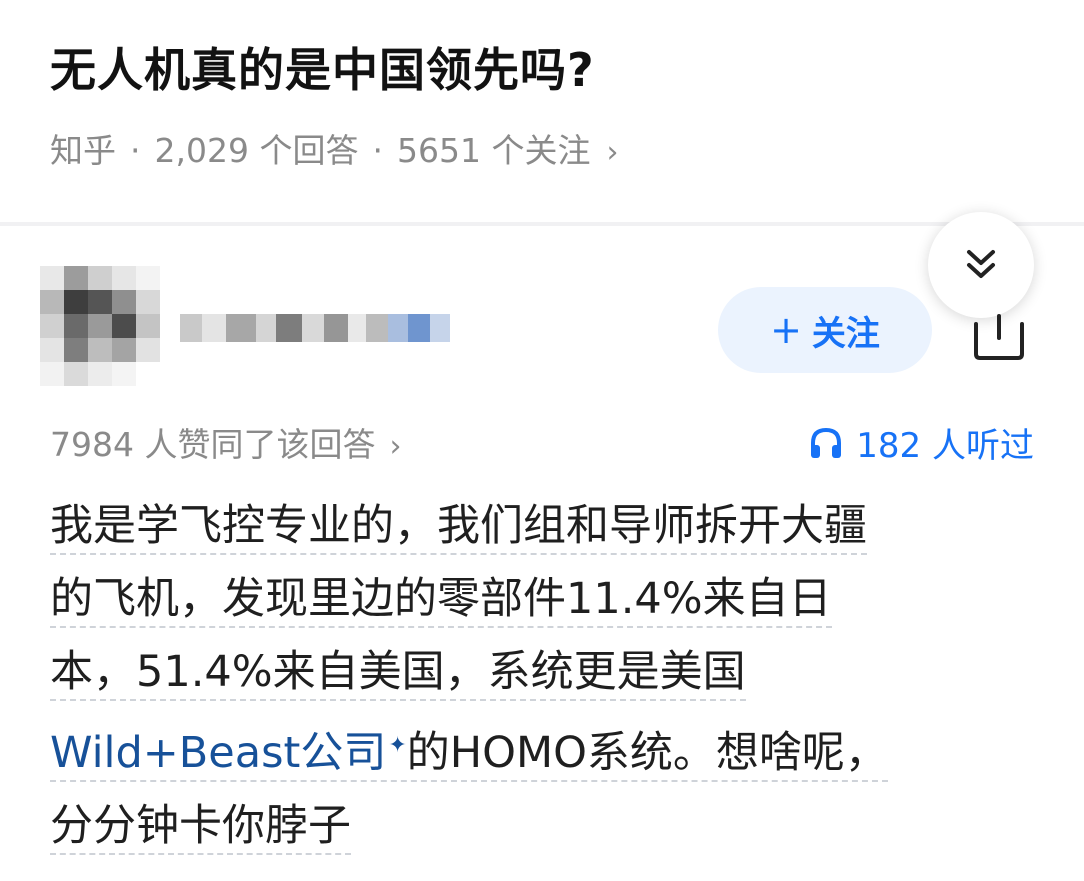 This screenshot has height=881, width=1084. What do you see at coordinates (441, 601) in the screenshot?
I see `content-text: 的飞机，发现里边的零部件11.4%来自日` at bounding box center [441, 601].